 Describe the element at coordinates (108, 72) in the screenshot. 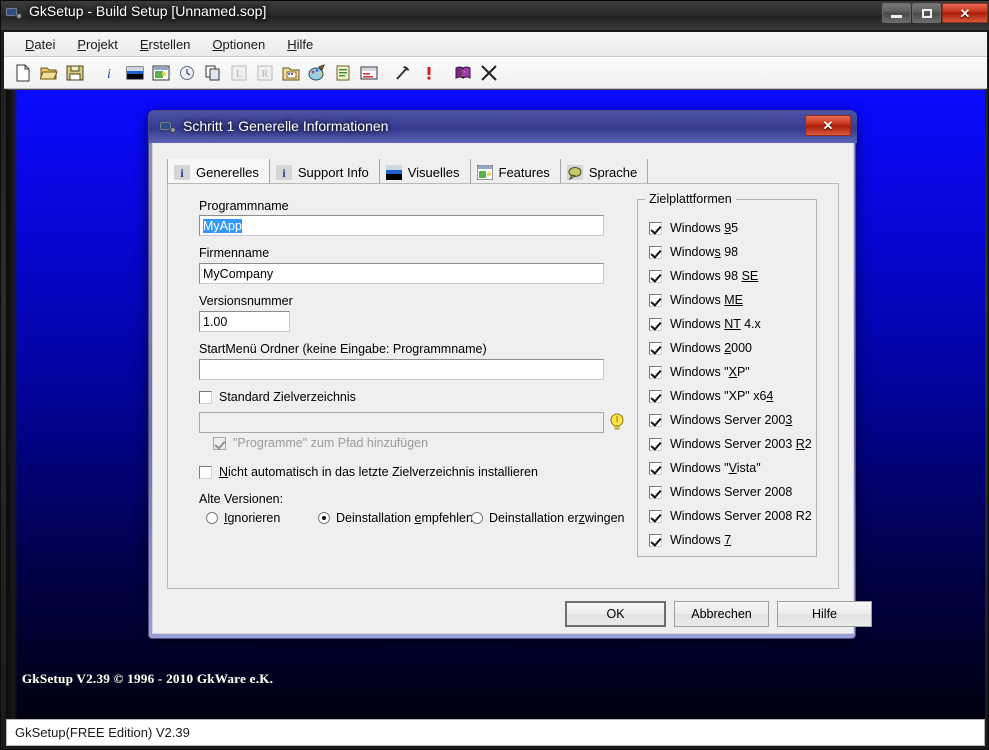

I see `info-button: i` at that location.